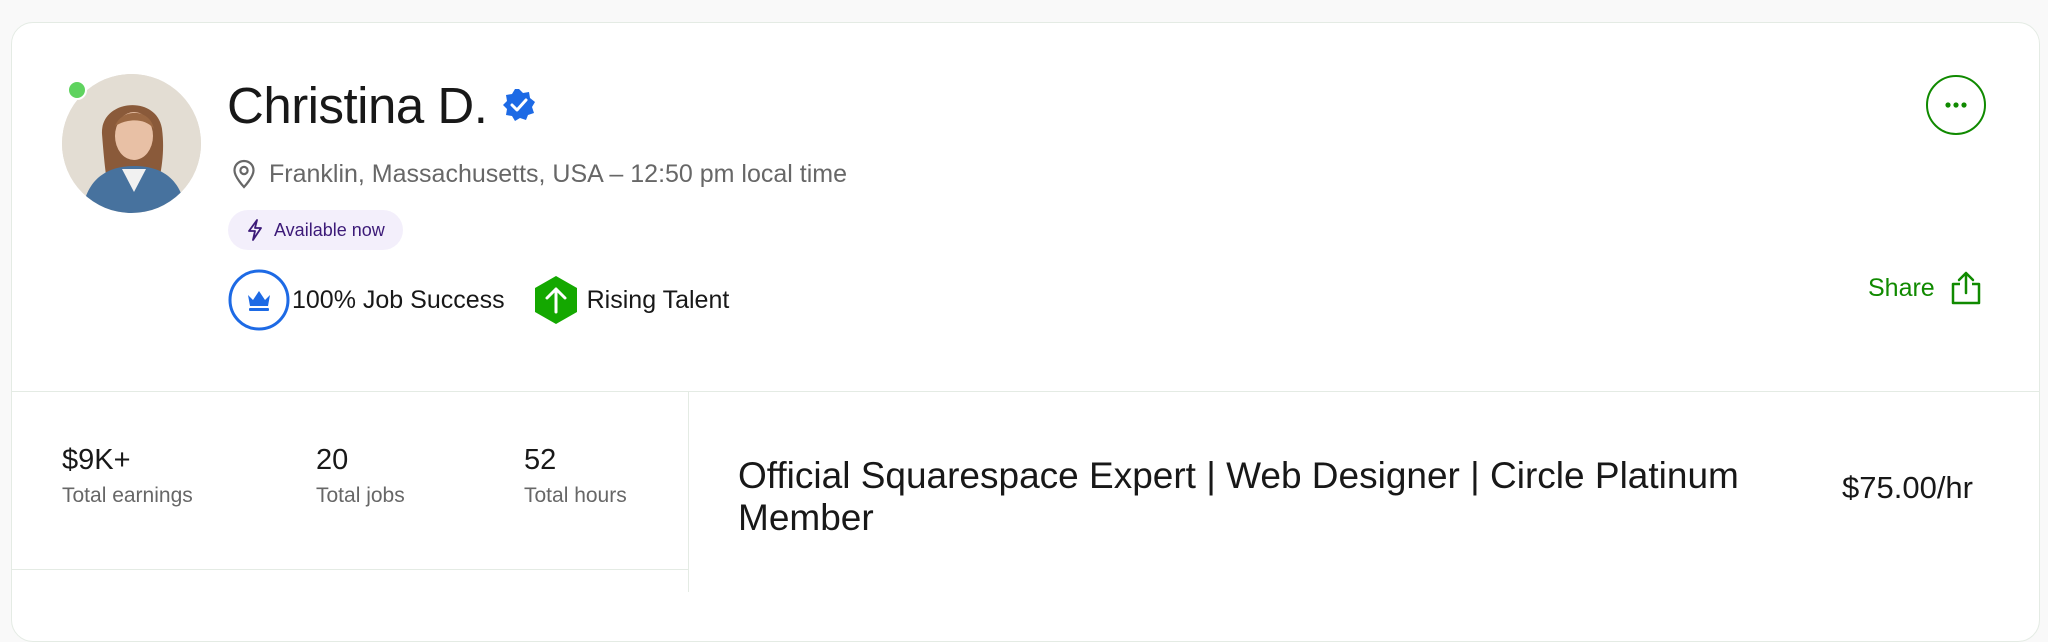 The image size is (2048, 642). Describe the element at coordinates (540, 460) in the screenshot. I see `stat-value: 52` at that location.